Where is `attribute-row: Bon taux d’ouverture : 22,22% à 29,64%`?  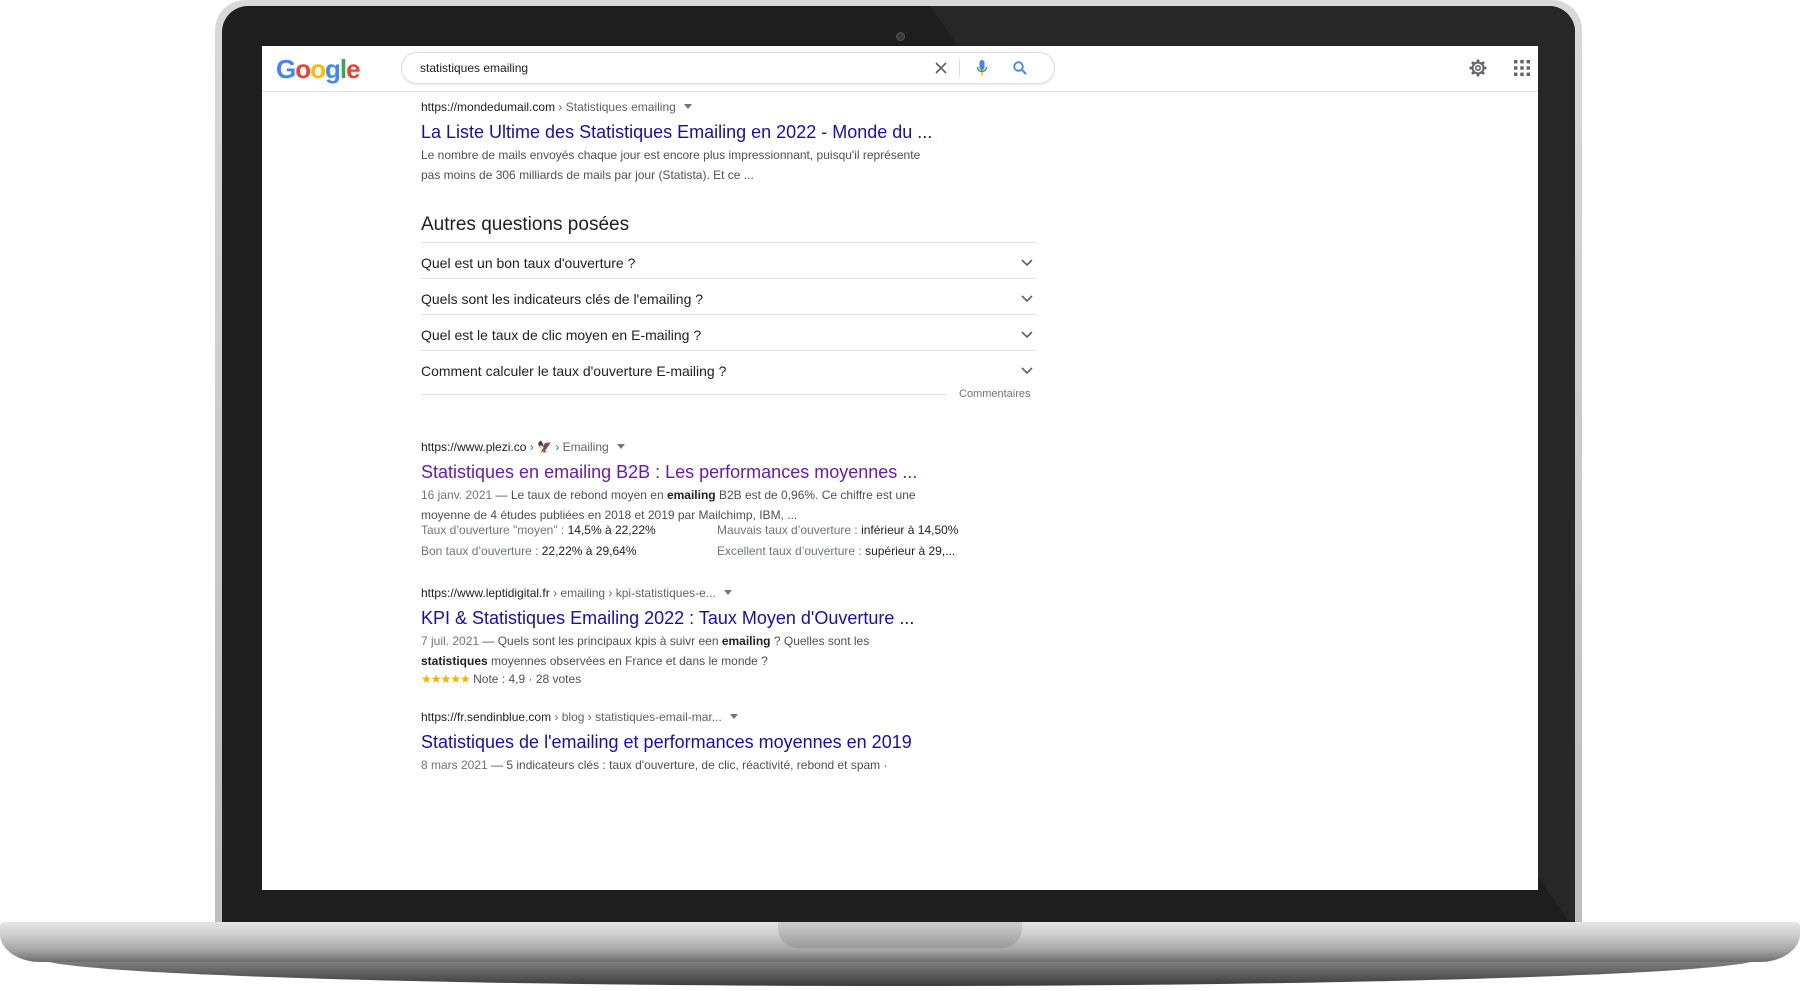
attribute-row: Bon taux d’ouverture : 22,22% à 29,64% is located at coordinates (529, 551).